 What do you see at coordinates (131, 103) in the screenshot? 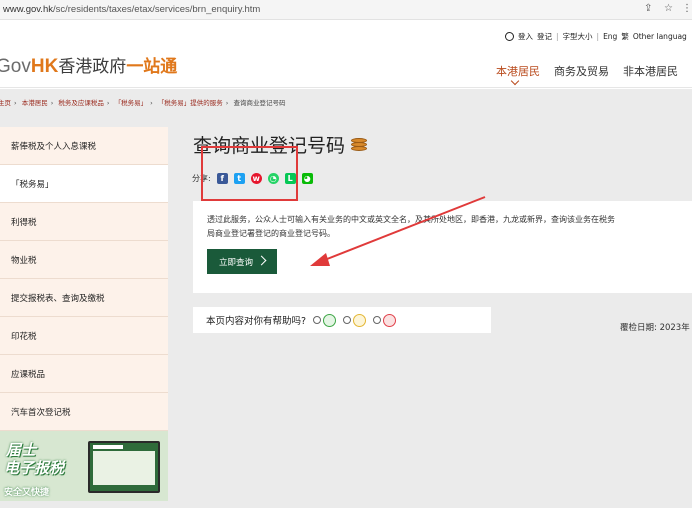
I see `breadcrumb-etax: 「税务易」` at bounding box center [131, 103].